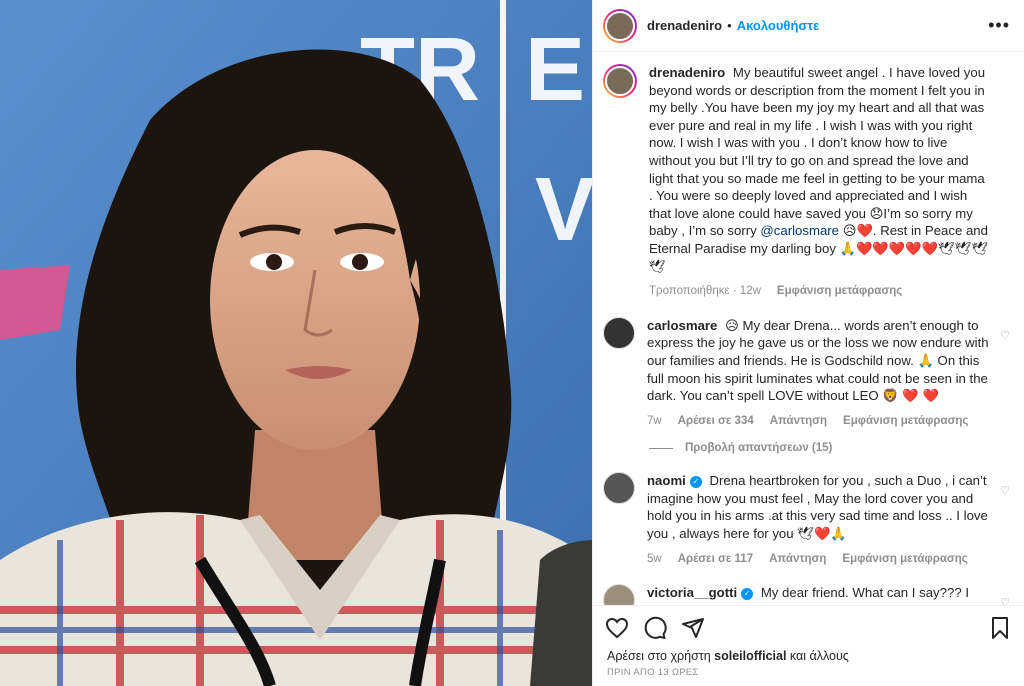 The width and height of the screenshot is (1024, 686). I want to click on caption-meta: Τροποποιήθηκε · 12w Εμφάνιση μετάφρασης, so click(819, 292).